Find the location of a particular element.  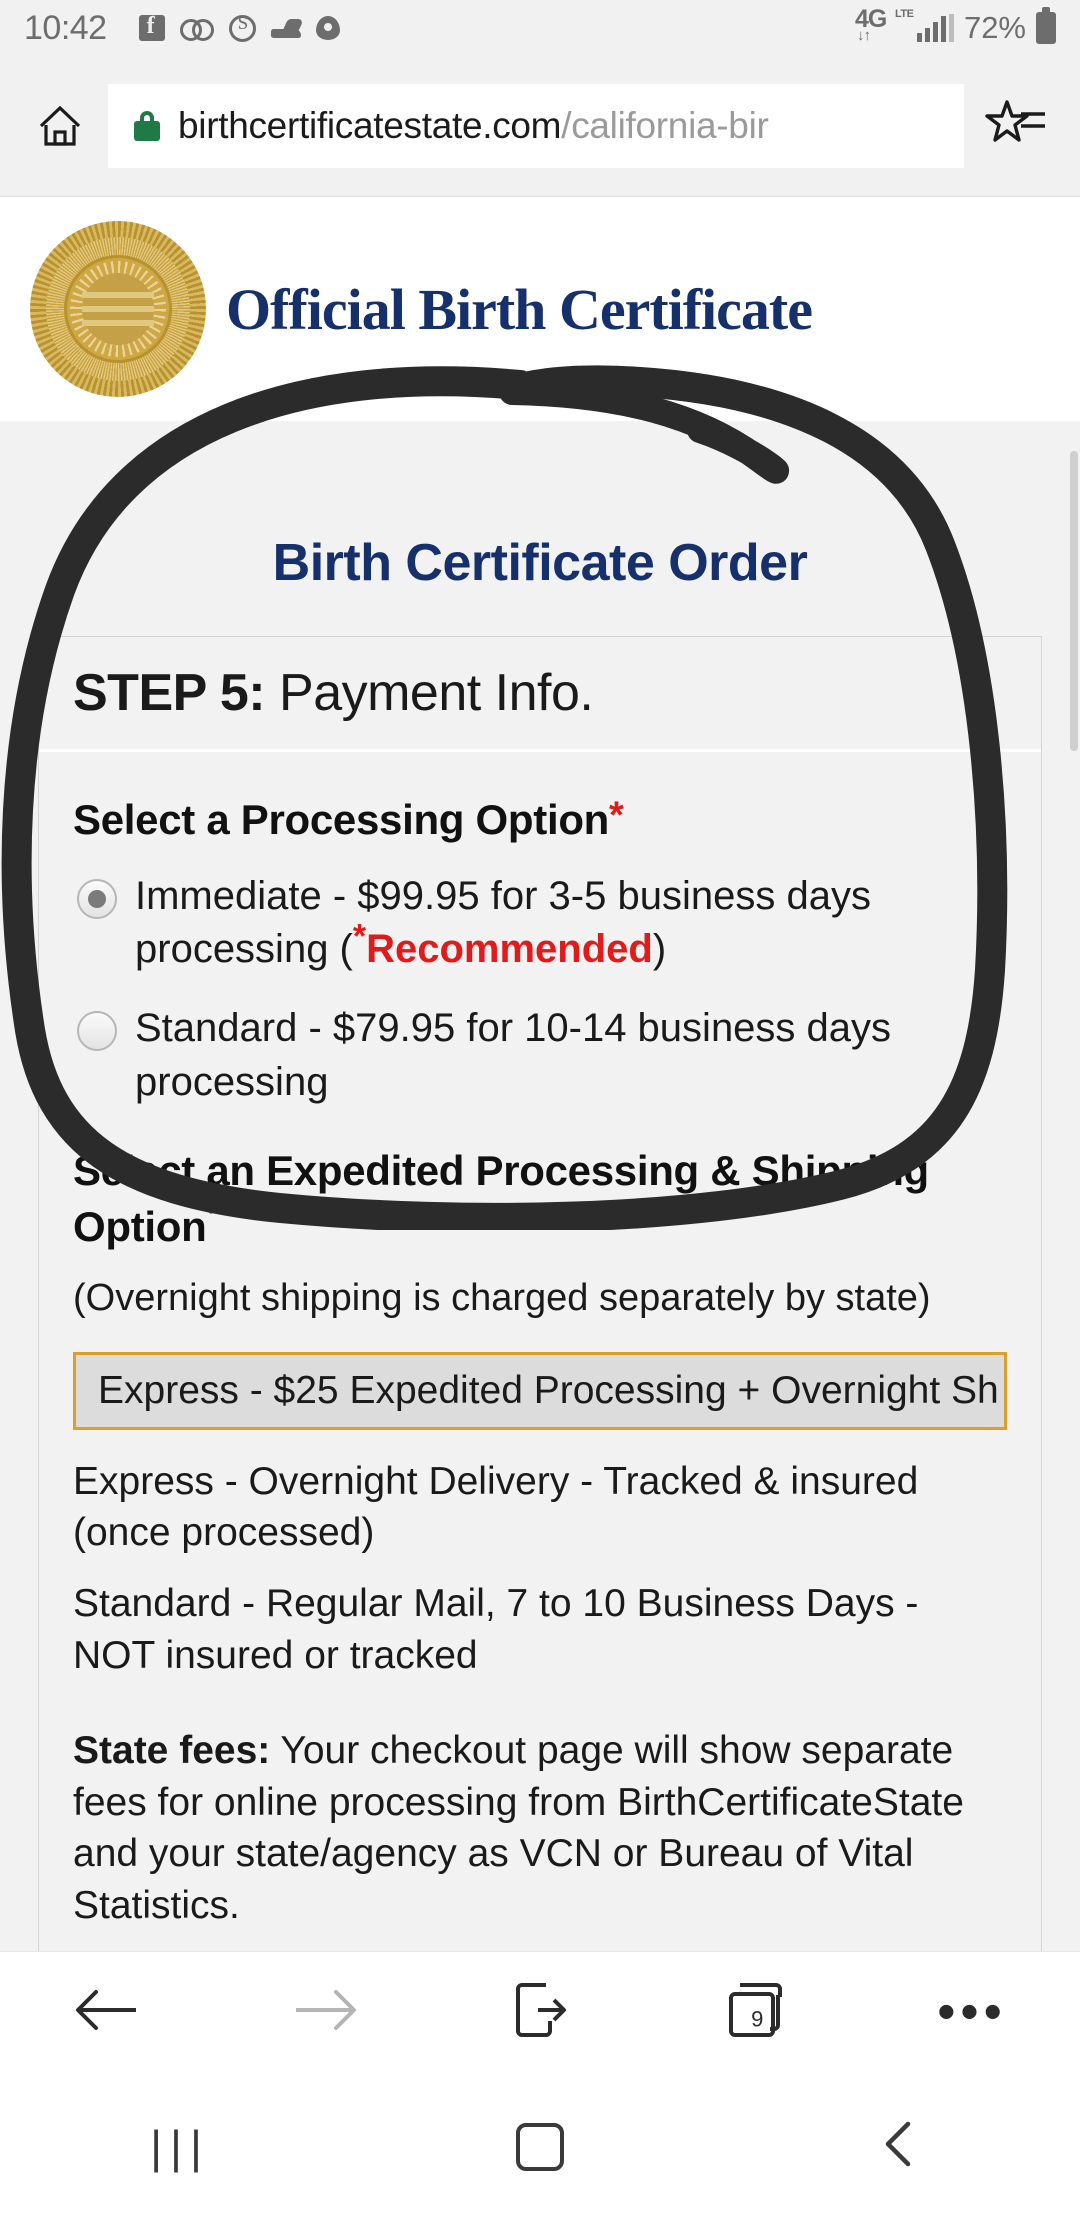

url-text: birthcertificatestate.com/california-bir is located at coordinates (473, 126).